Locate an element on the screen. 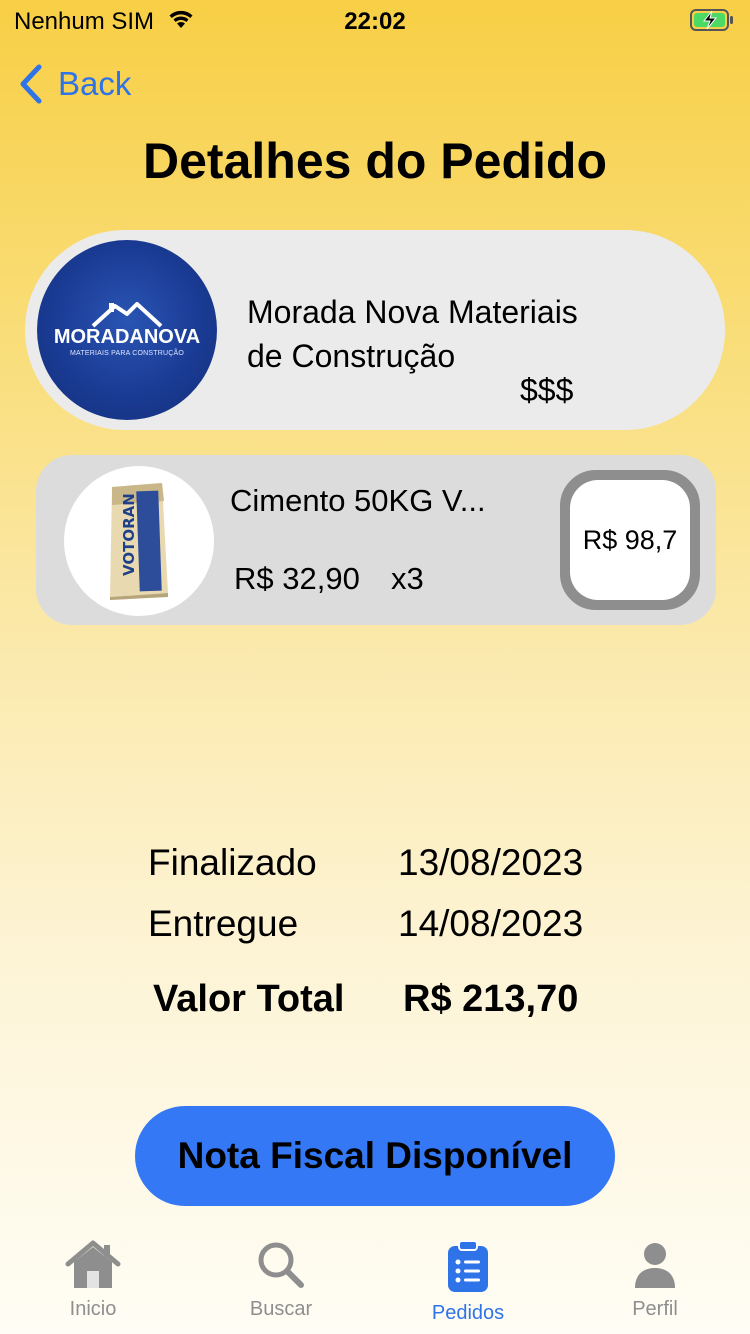  logo-text: MORADANOVA is located at coordinates (127, 336).